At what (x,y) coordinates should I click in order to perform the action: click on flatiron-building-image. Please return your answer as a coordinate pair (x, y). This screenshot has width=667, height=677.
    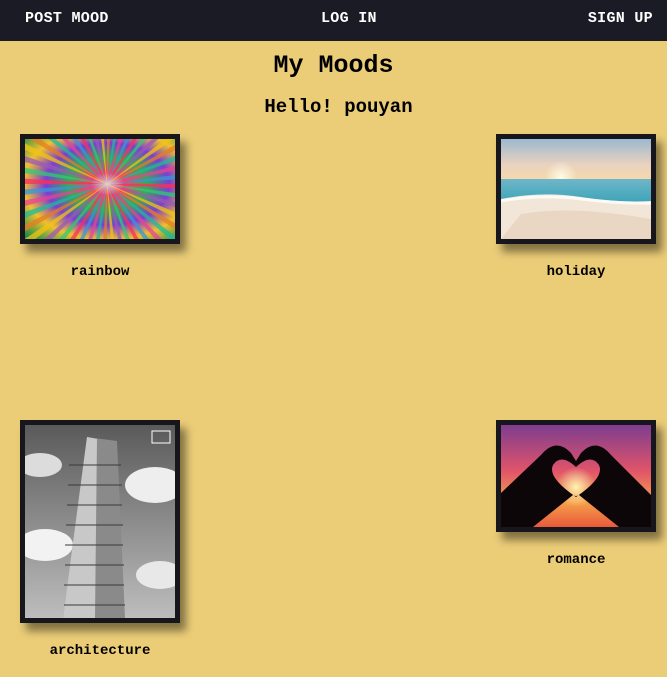
    Looking at the image, I should click on (100, 521).